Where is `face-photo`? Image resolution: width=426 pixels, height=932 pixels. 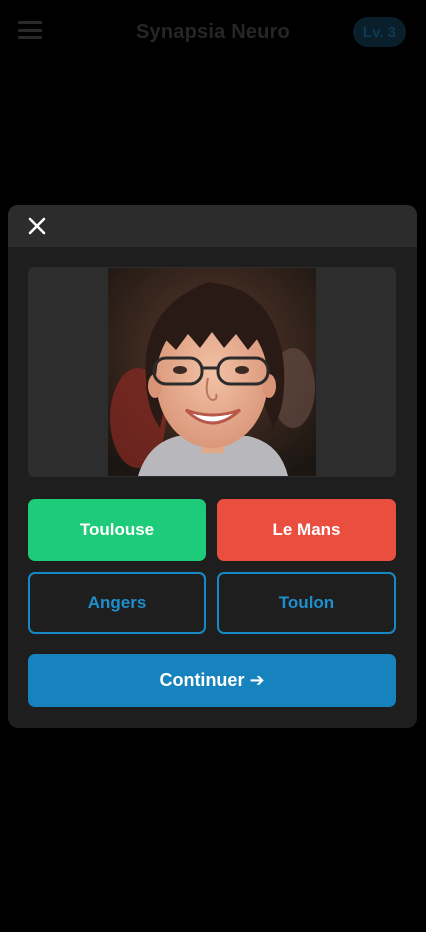 face-photo is located at coordinates (212, 372).